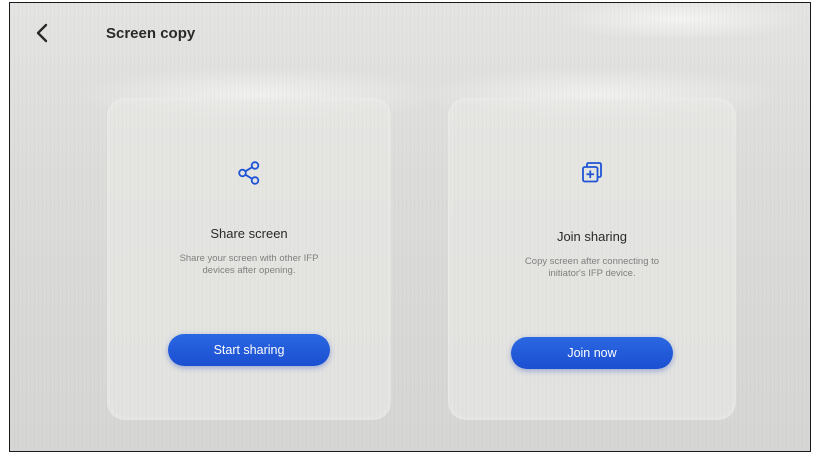 Image resolution: width=814 pixels, height=453 pixels. Describe the element at coordinates (592, 273) in the screenshot. I see `join-sharing-description-line2: initiator's IFP device.` at that location.